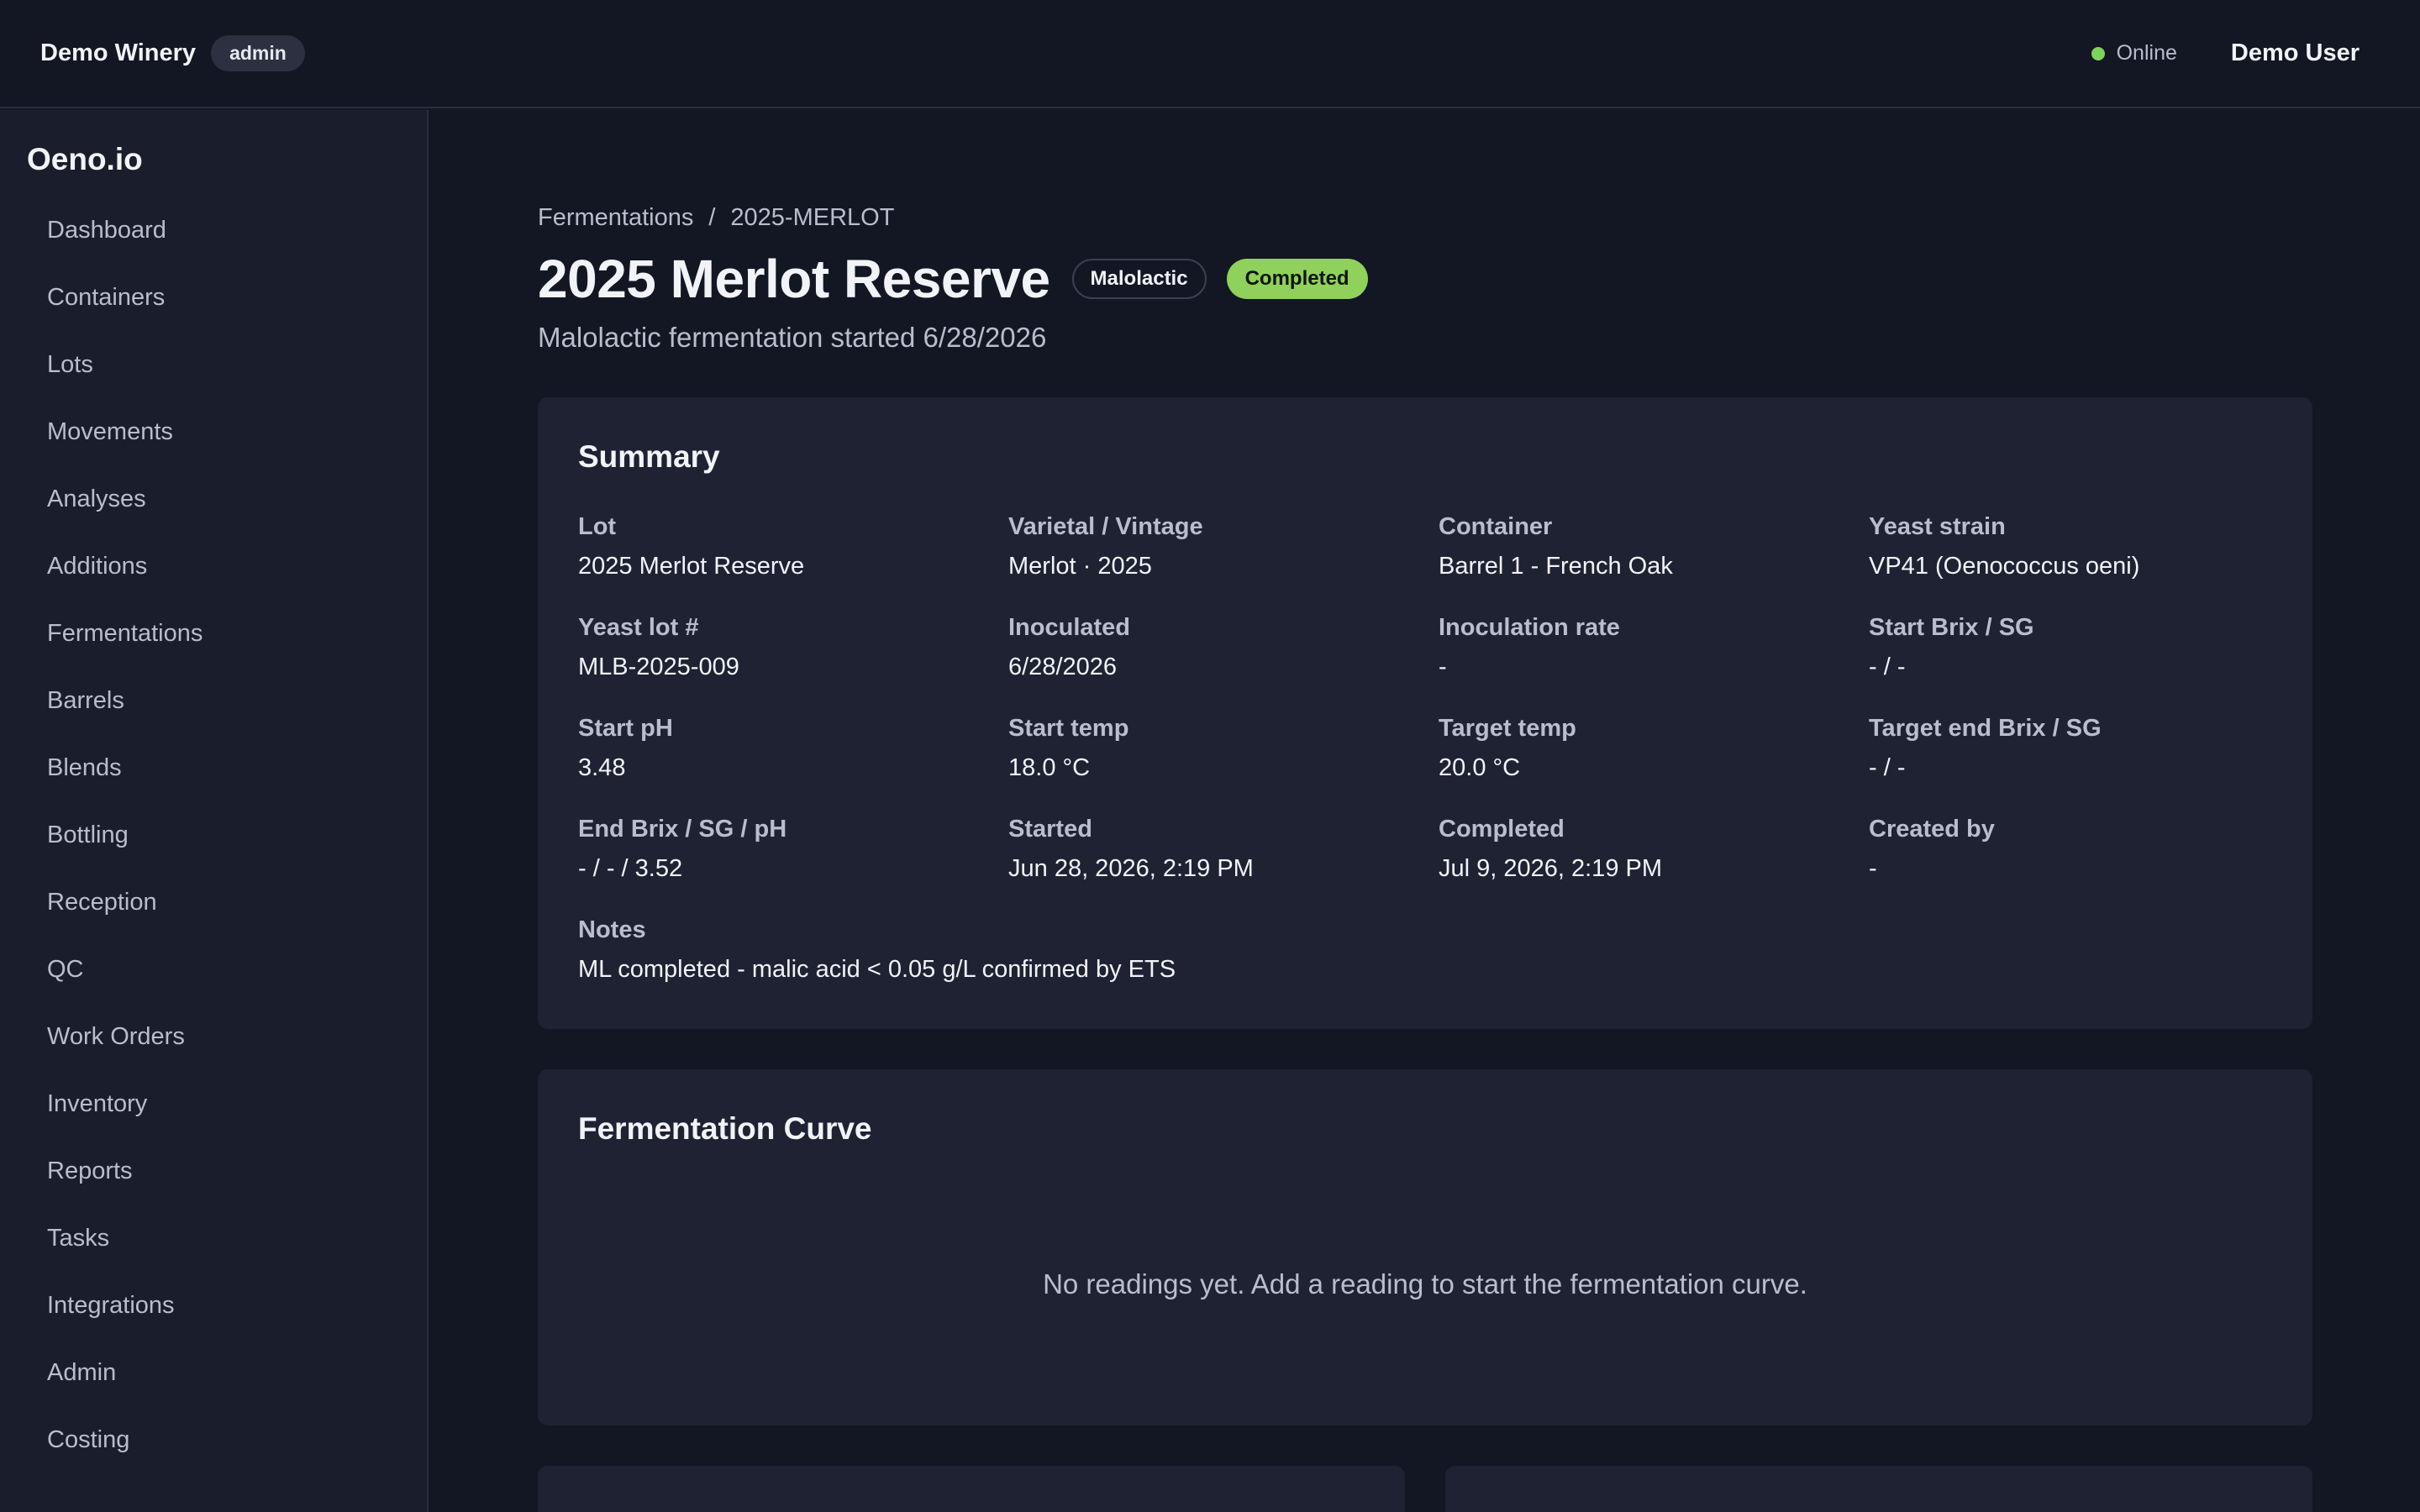 Image resolution: width=2420 pixels, height=1512 pixels. I want to click on field-value: MLB-2025-009, so click(658, 667).